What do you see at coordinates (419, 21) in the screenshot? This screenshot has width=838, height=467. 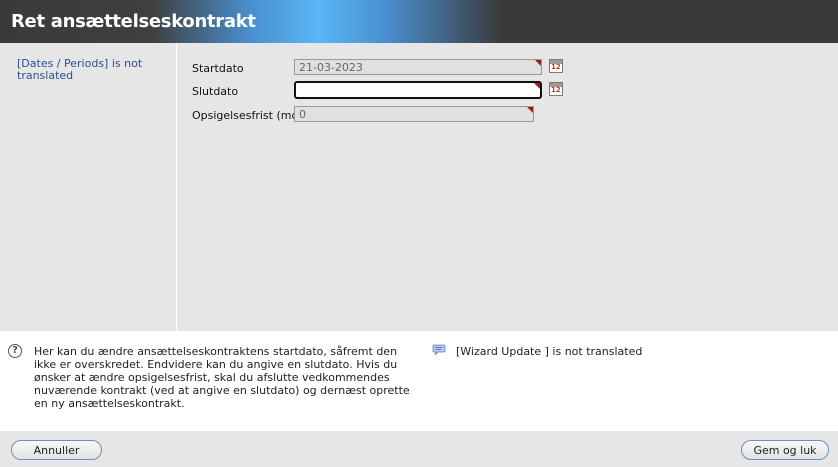 I see `title-bar: Ret ansættelseskontrakt` at bounding box center [419, 21].